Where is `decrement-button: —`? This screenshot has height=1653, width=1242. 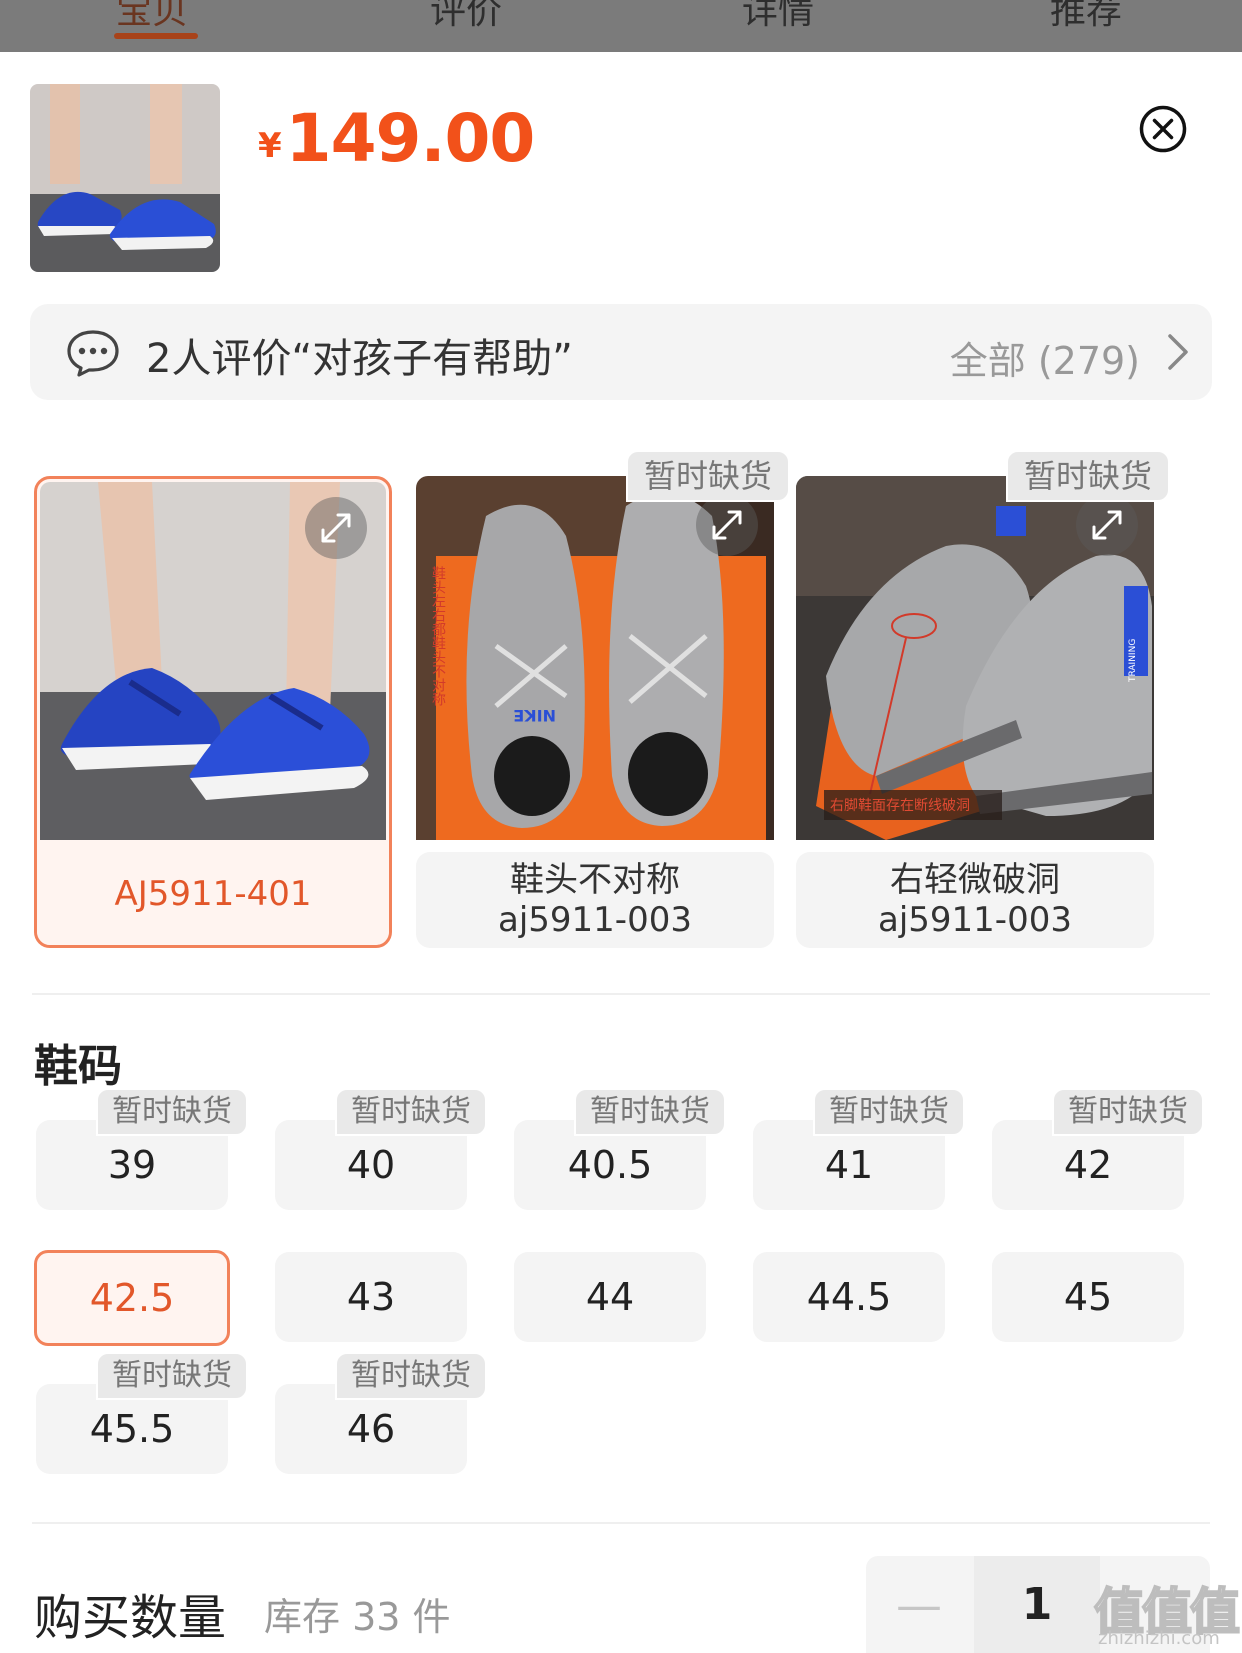 decrement-button: — is located at coordinates (919, 1604).